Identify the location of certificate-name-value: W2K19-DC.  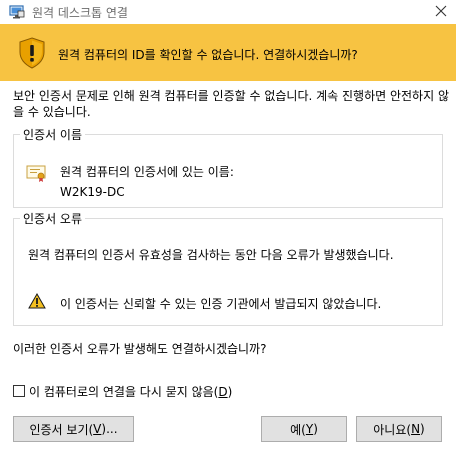
(92, 192).